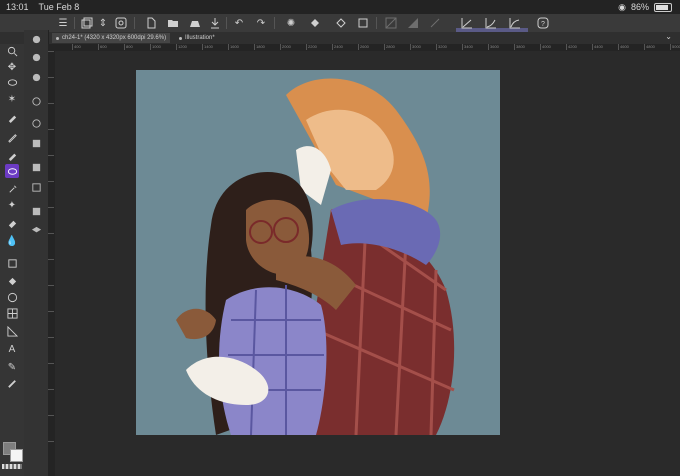  I want to click on status-right: ◉ 86%, so click(645, 7).